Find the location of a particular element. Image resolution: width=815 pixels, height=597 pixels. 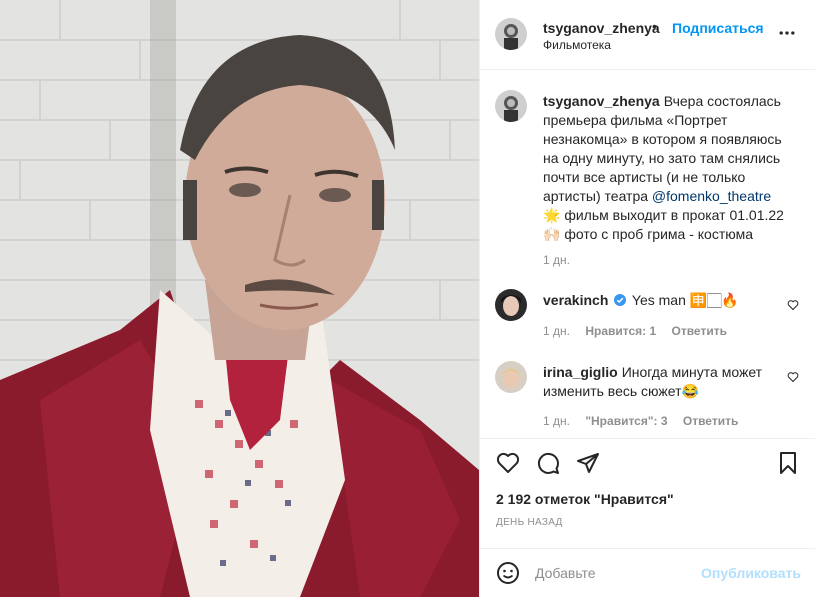

comment-likes: Нравится: 1 is located at coordinates (620, 331).